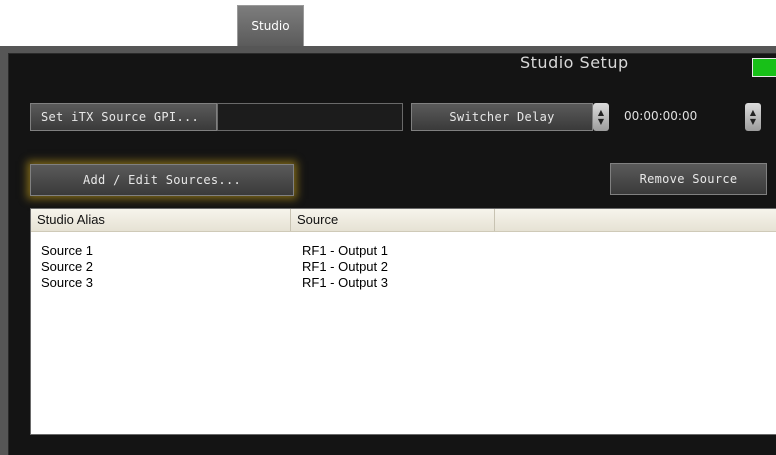 Image resolution: width=776 pixels, height=455 pixels. I want to click on column-header-empty, so click(635, 220).